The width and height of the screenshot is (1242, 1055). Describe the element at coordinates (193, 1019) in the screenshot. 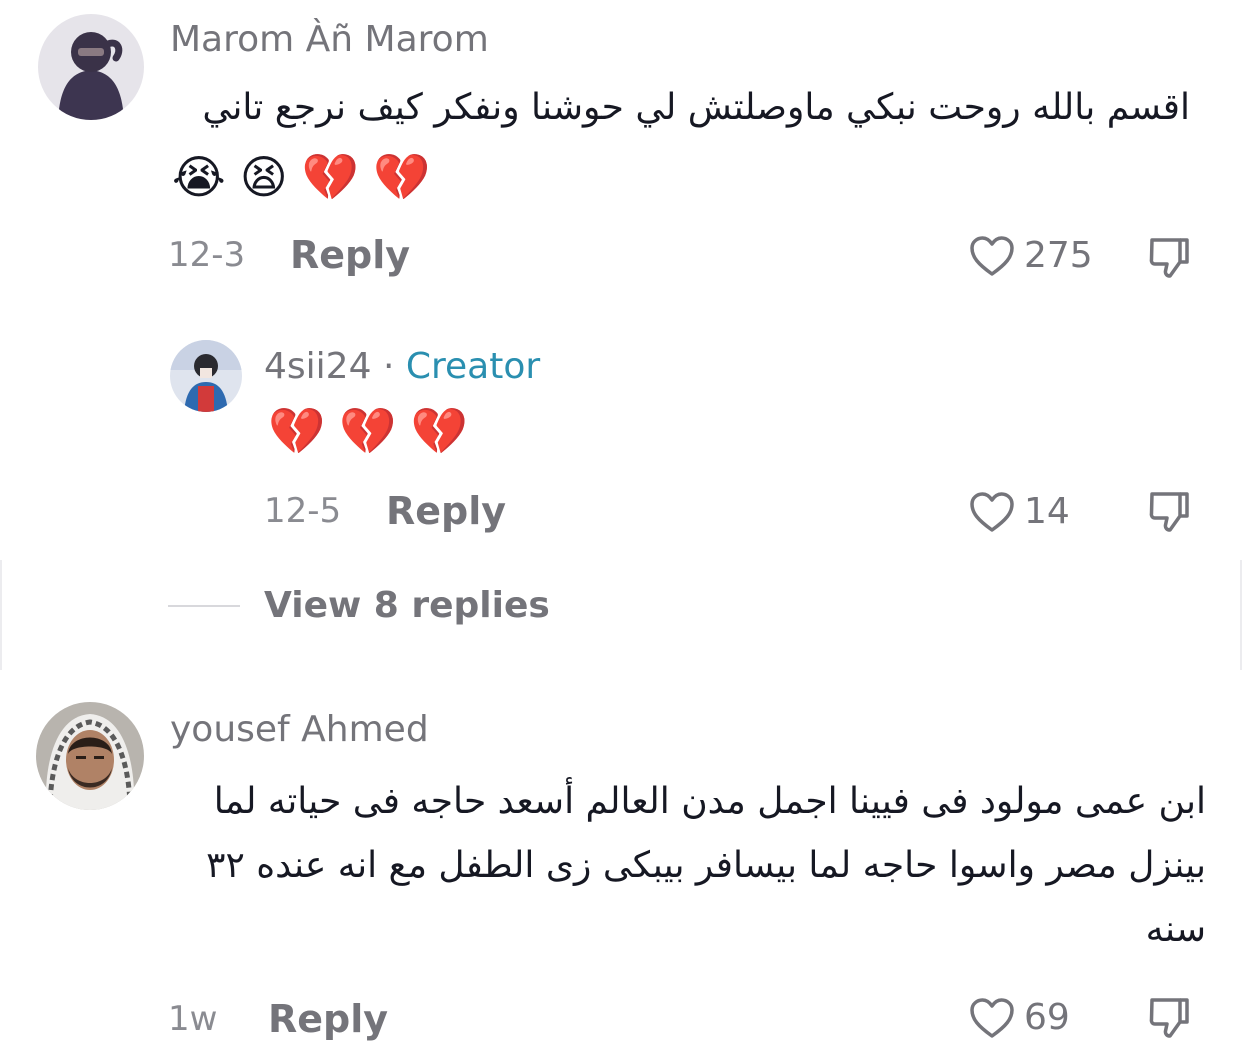

I see `comment-date: 1w` at that location.